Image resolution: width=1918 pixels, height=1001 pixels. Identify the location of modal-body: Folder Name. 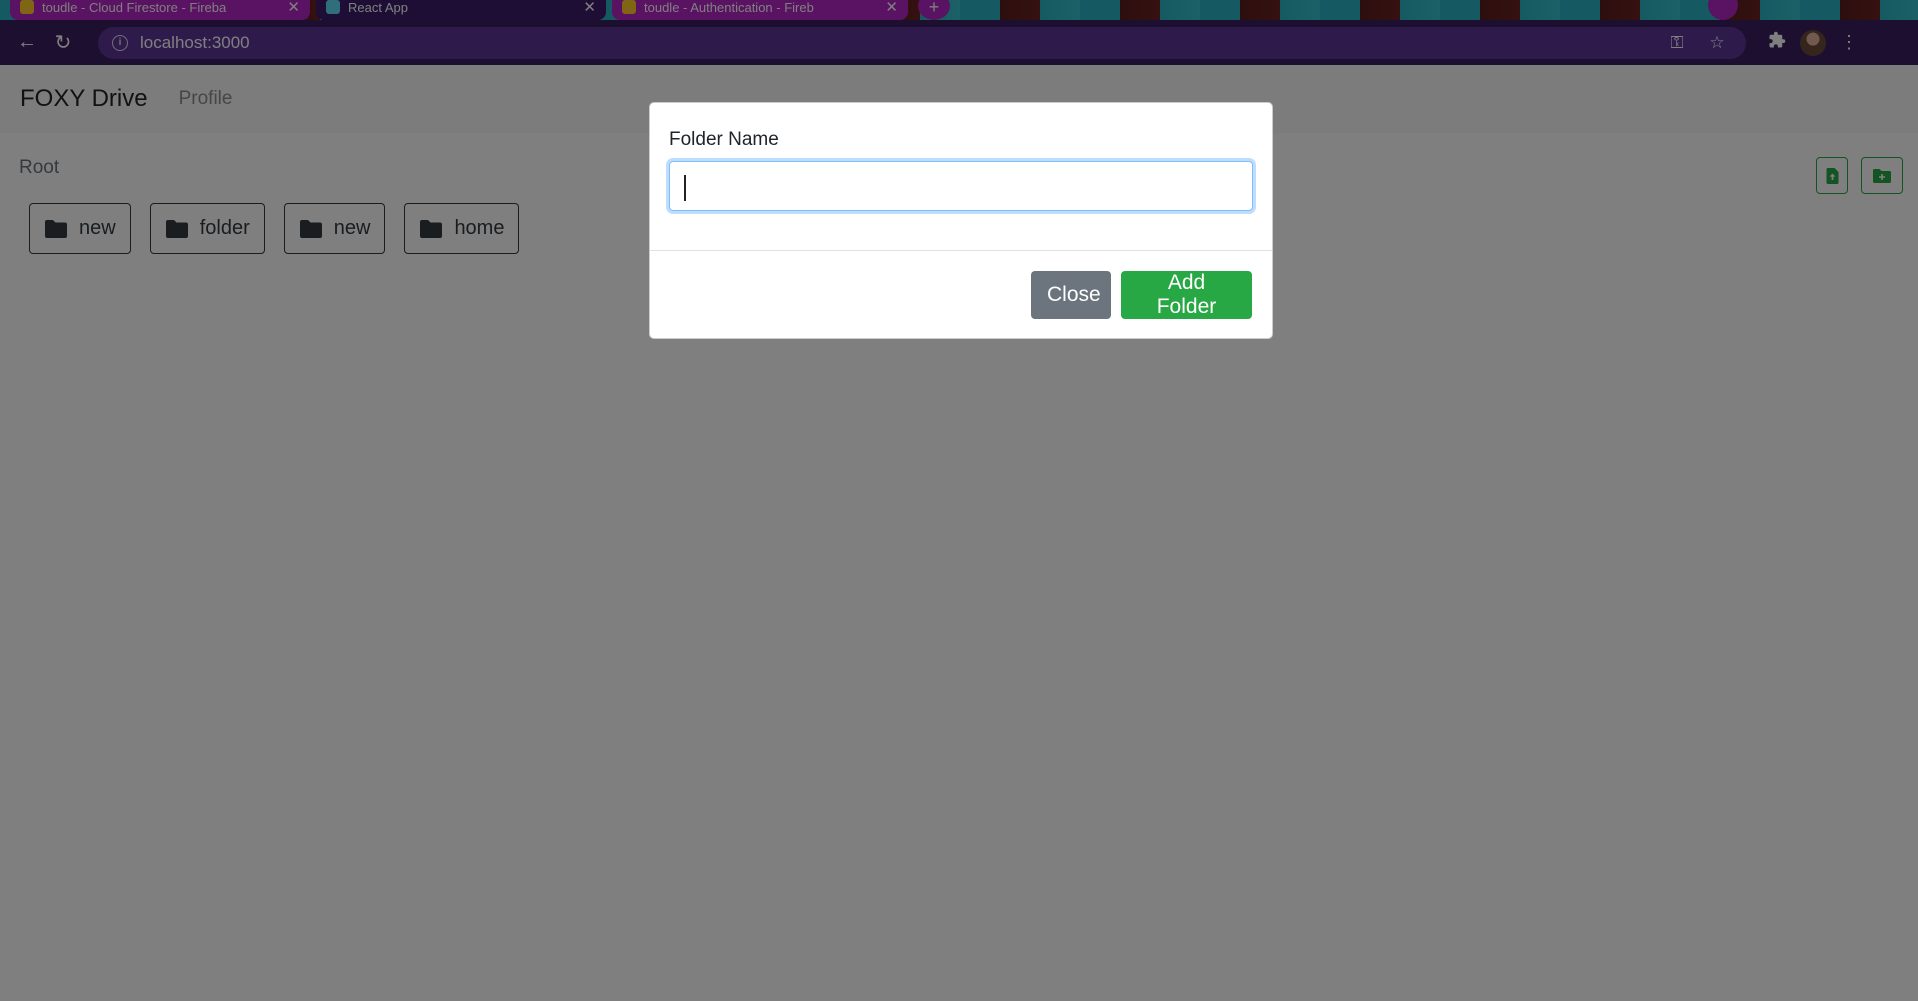
(961, 177).